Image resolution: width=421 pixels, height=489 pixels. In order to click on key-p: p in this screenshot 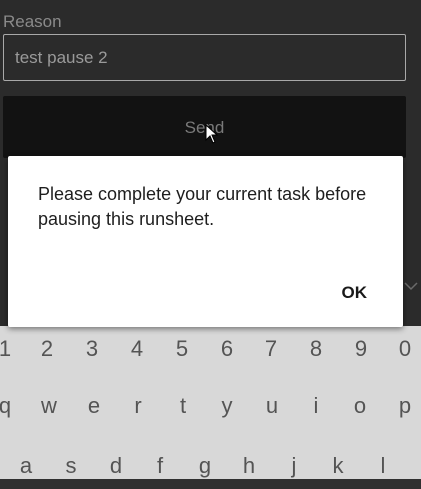, I will do `click(403, 406)`.